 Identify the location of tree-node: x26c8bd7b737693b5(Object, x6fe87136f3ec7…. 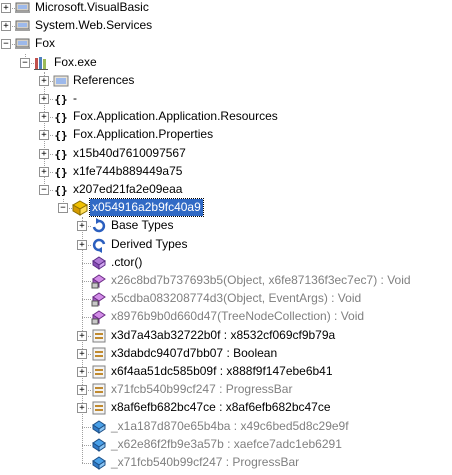
(226, 281).